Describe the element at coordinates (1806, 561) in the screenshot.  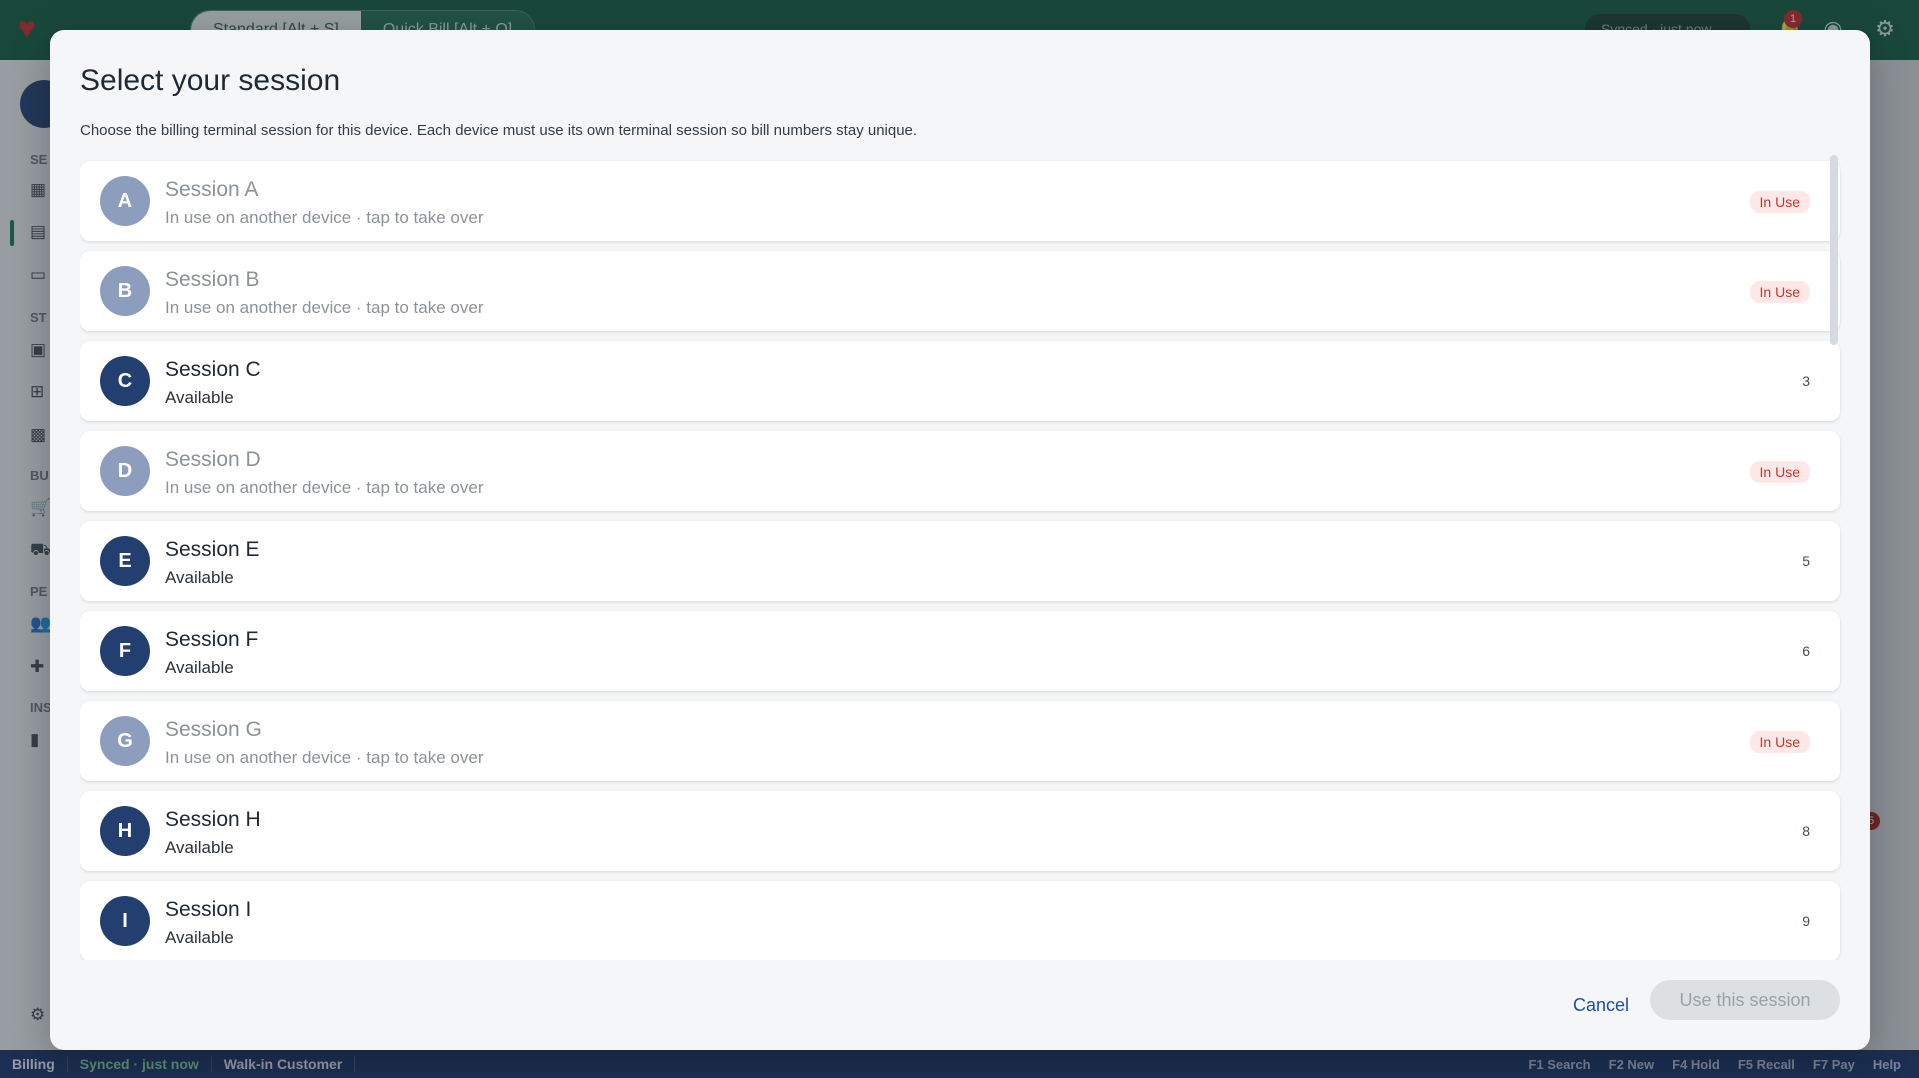
I see `session-number: 5` at that location.